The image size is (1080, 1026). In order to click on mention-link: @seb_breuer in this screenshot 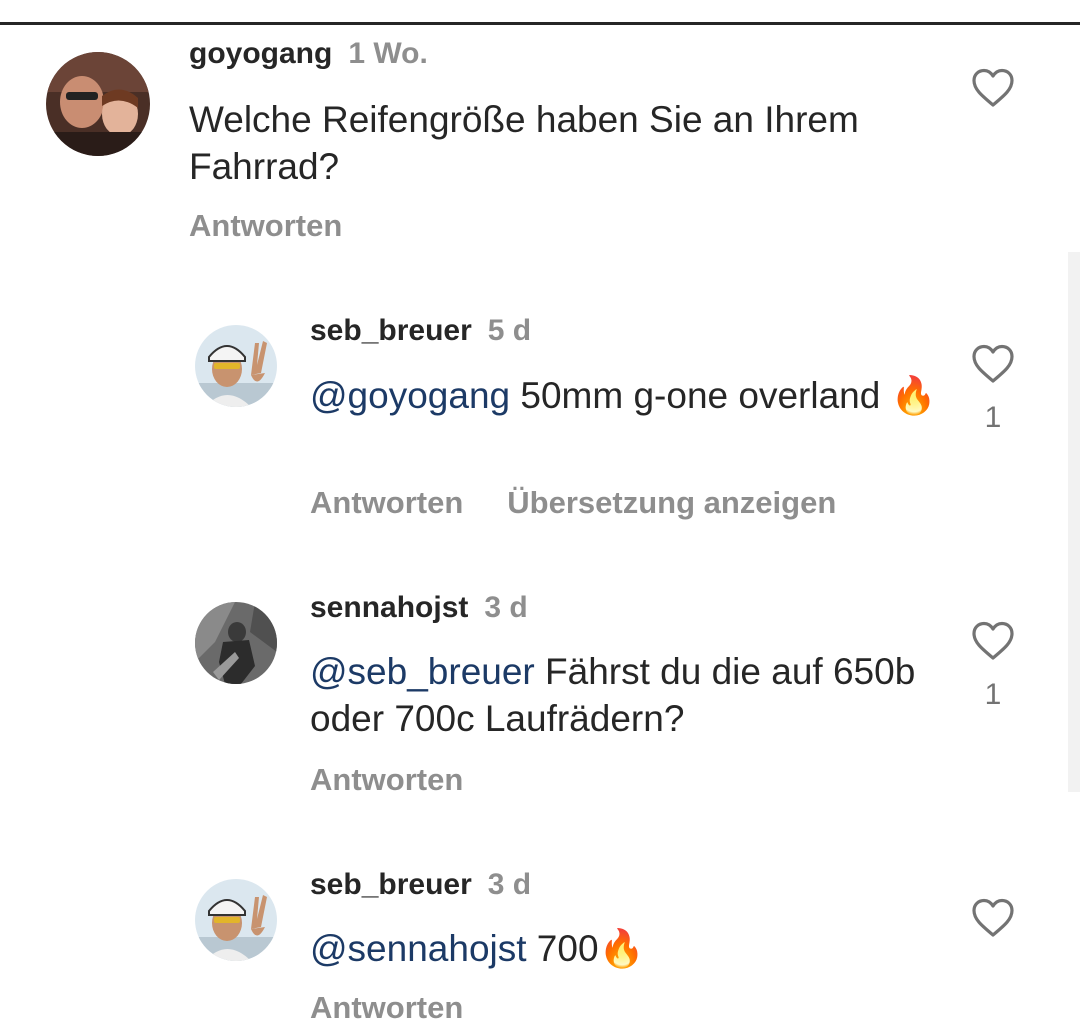, I will do `click(422, 671)`.